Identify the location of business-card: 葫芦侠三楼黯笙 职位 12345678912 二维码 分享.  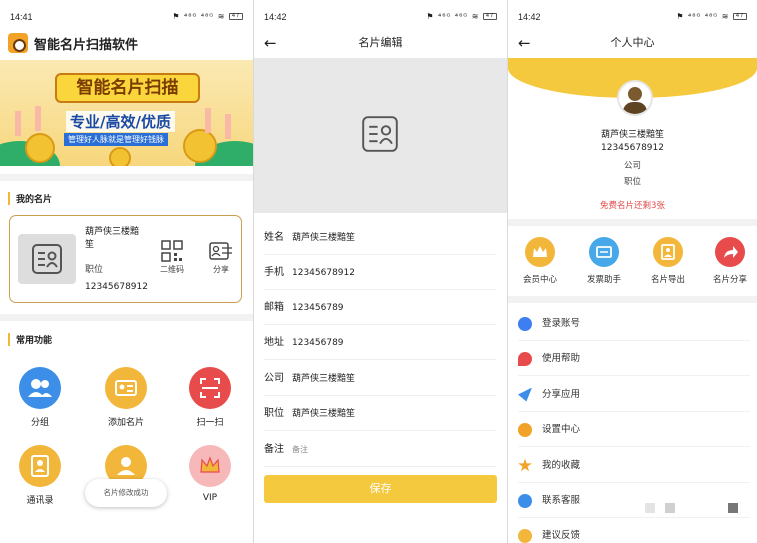
(125, 259).